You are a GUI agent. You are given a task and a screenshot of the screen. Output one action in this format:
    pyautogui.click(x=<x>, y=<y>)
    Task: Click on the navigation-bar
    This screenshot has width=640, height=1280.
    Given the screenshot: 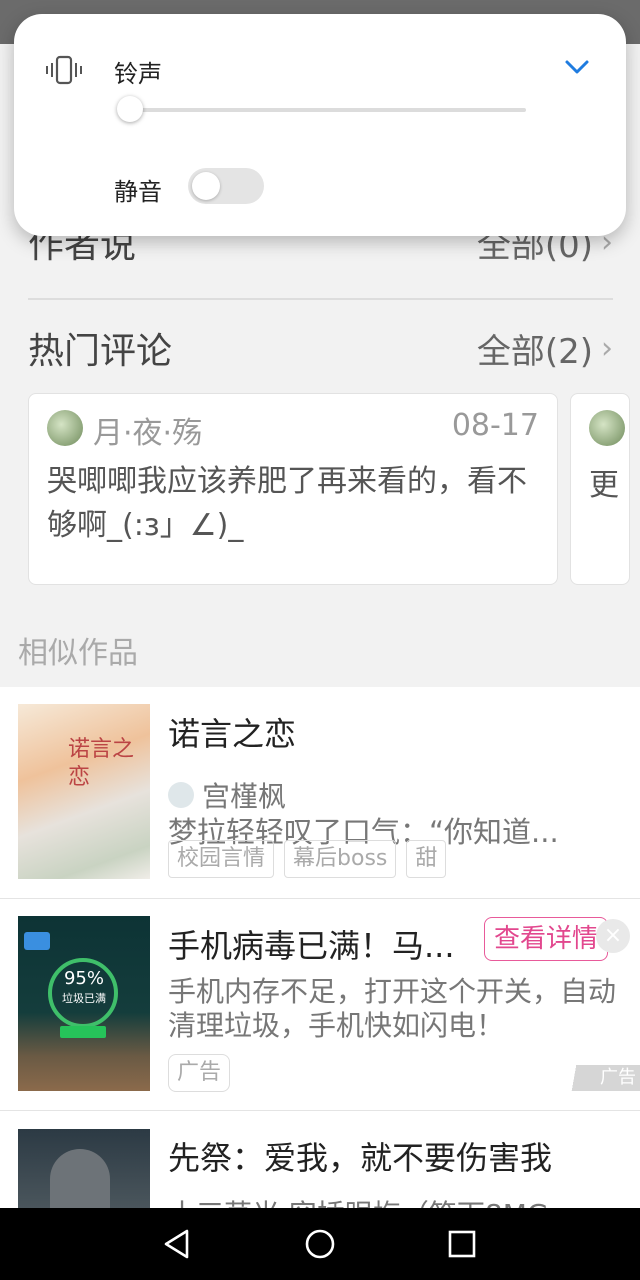 What is the action you would take?
    pyautogui.click(x=320, y=1244)
    